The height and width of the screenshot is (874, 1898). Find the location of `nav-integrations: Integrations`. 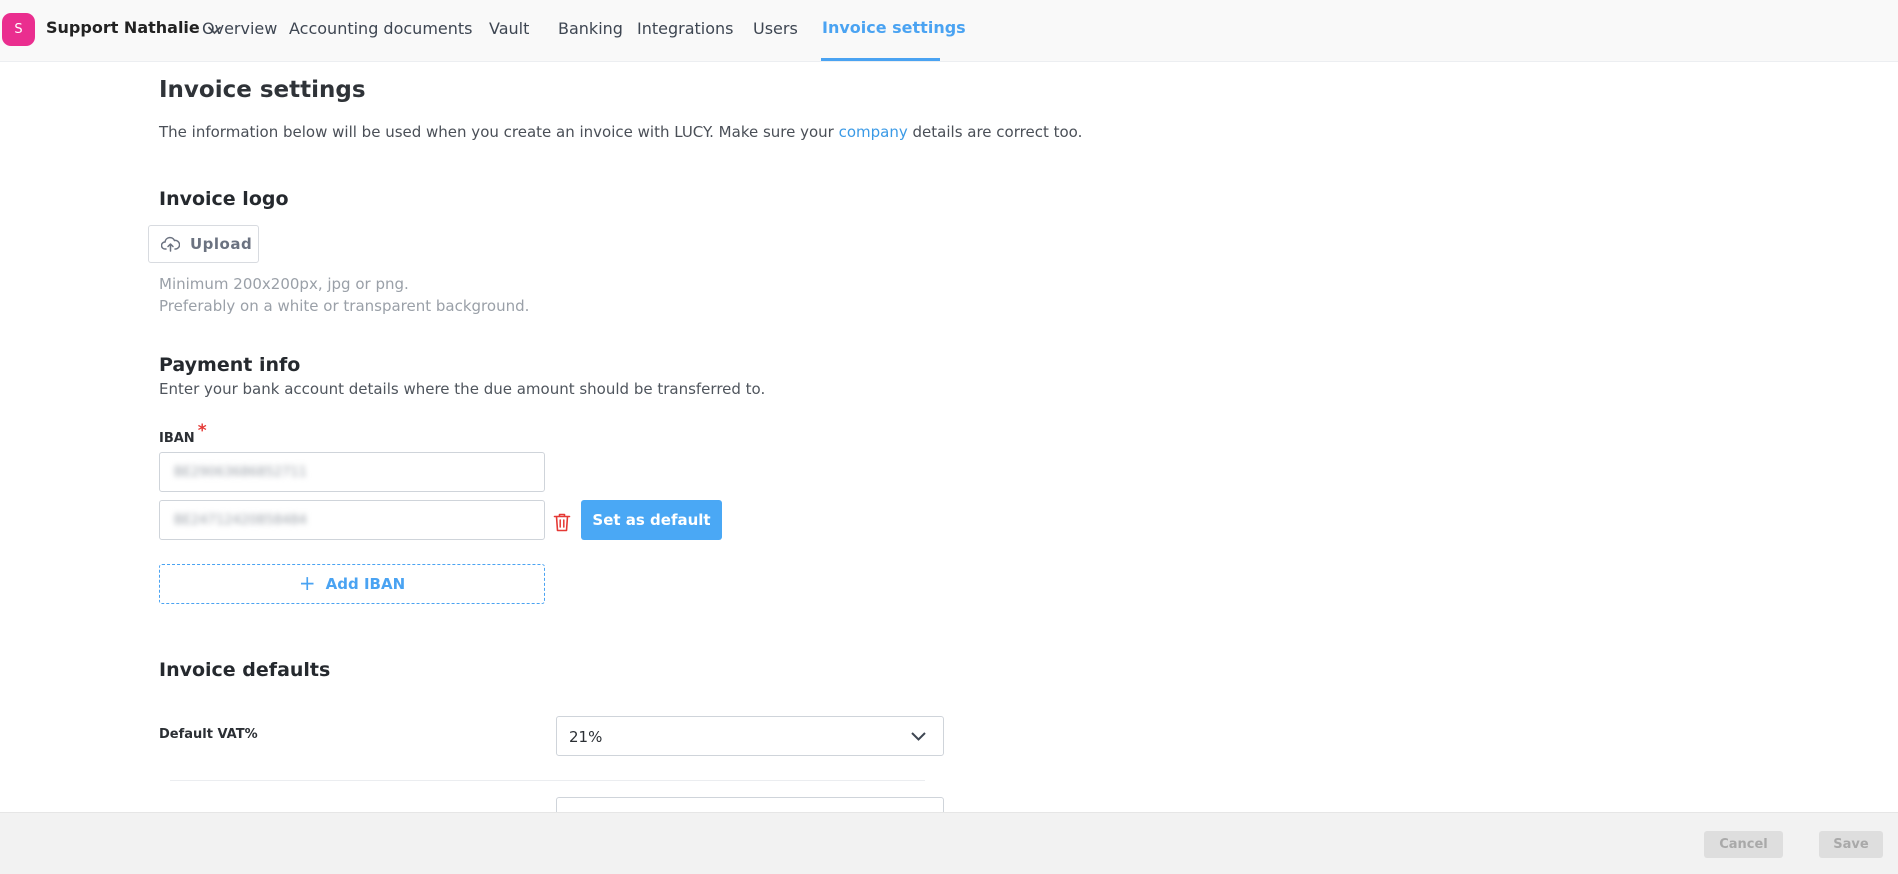

nav-integrations: Integrations is located at coordinates (685, 28).